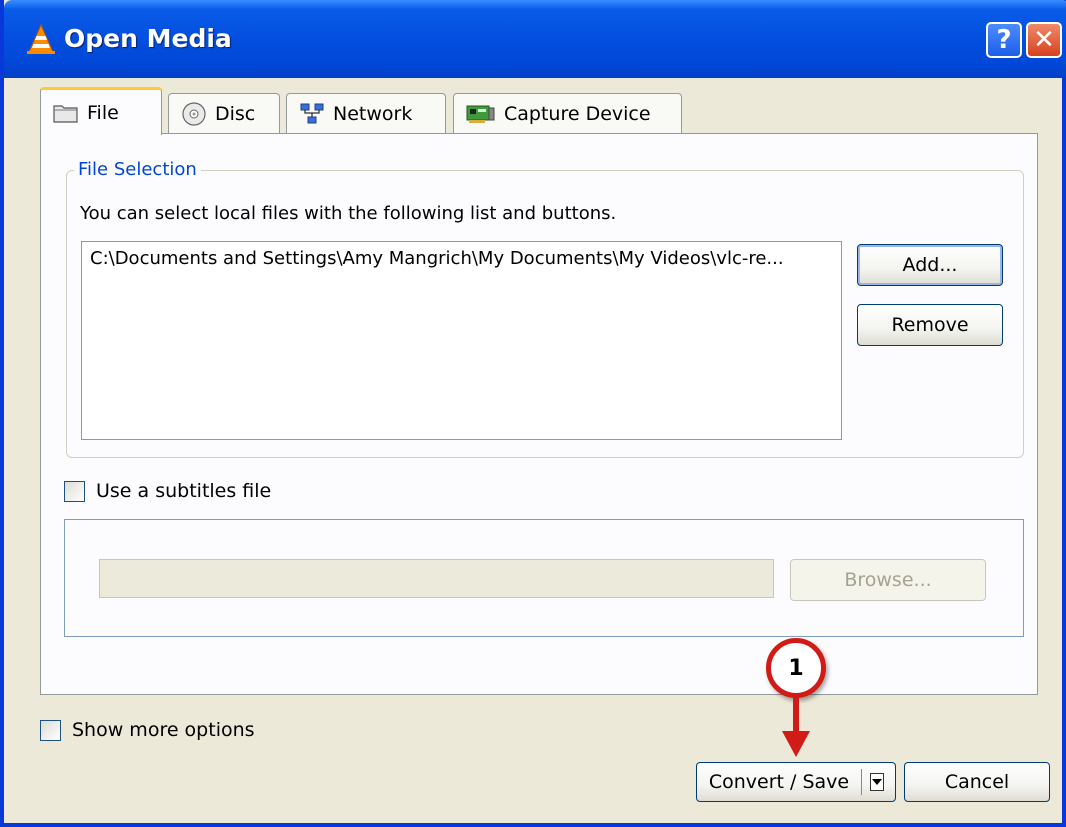  I want to click on remove-button: Remove, so click(930, 325).